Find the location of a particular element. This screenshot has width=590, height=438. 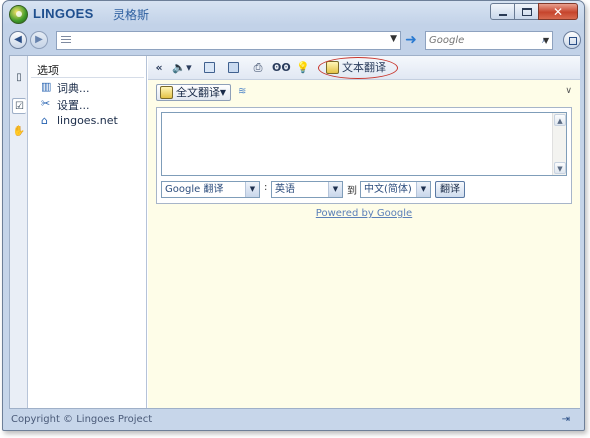

translate-mode-dropdown: 全文翻译 ▼ is located at coordinates (193, 92).